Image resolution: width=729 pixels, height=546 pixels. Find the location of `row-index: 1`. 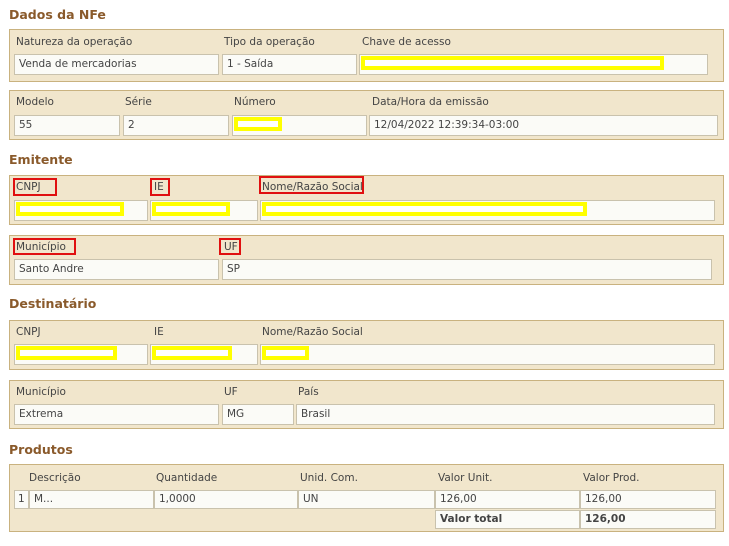

row-index: 1 is located at coordinates (21, 499).